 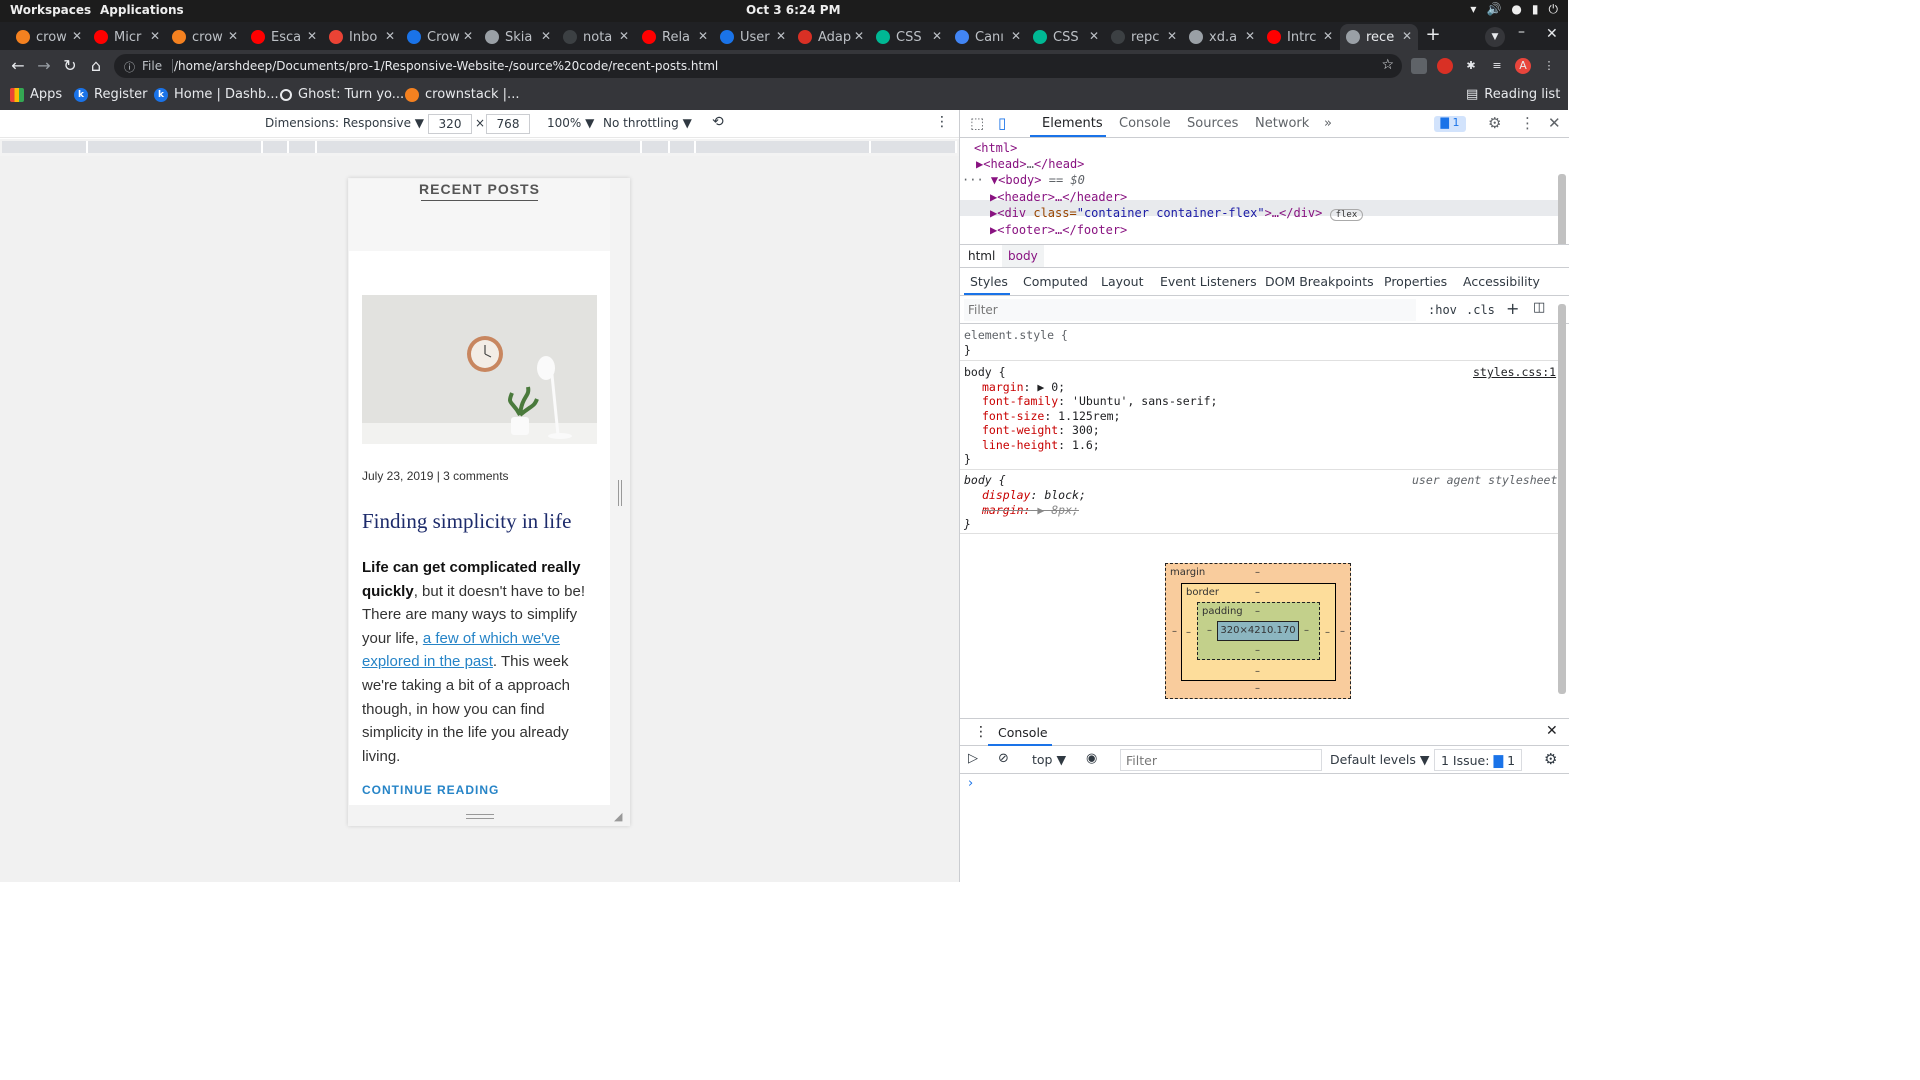 What do you see at coordinates (129, 67) in the screenshot?
I see `site-info-icon: ⓘ` at bounding box center [129, 67].